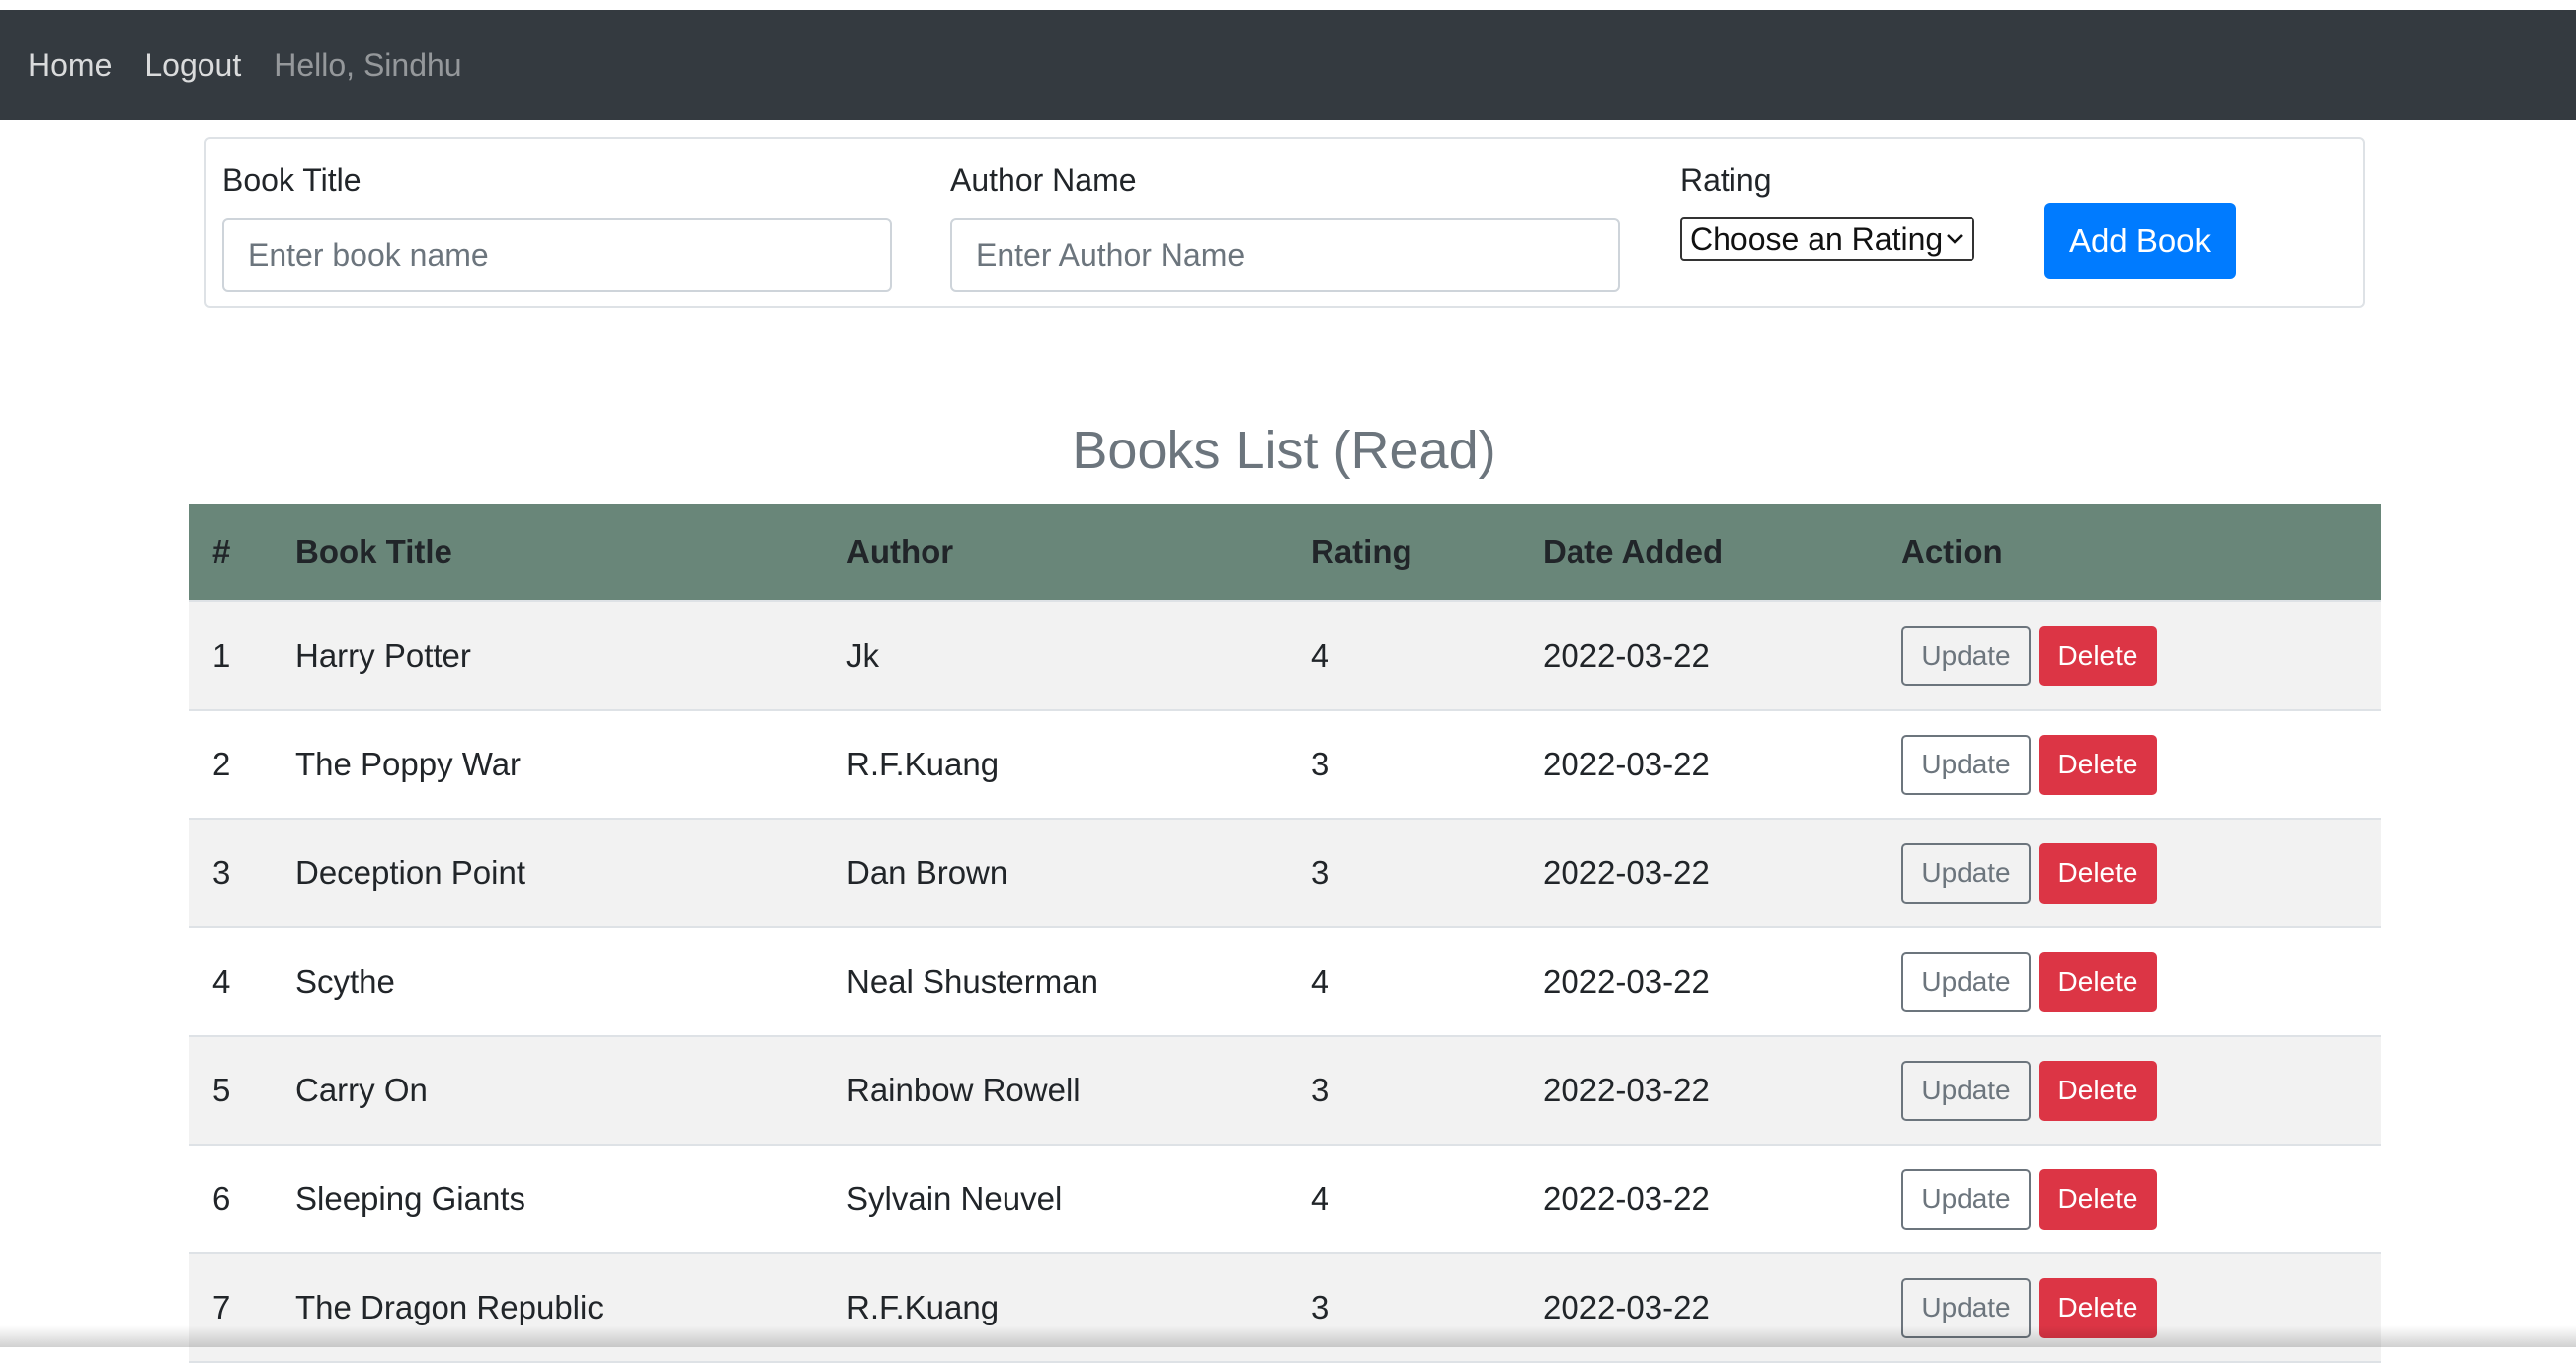 The height and width of the screenshot is (1363, 2576). I want to click on nav-logout-link: Logout, so click(192, 65).